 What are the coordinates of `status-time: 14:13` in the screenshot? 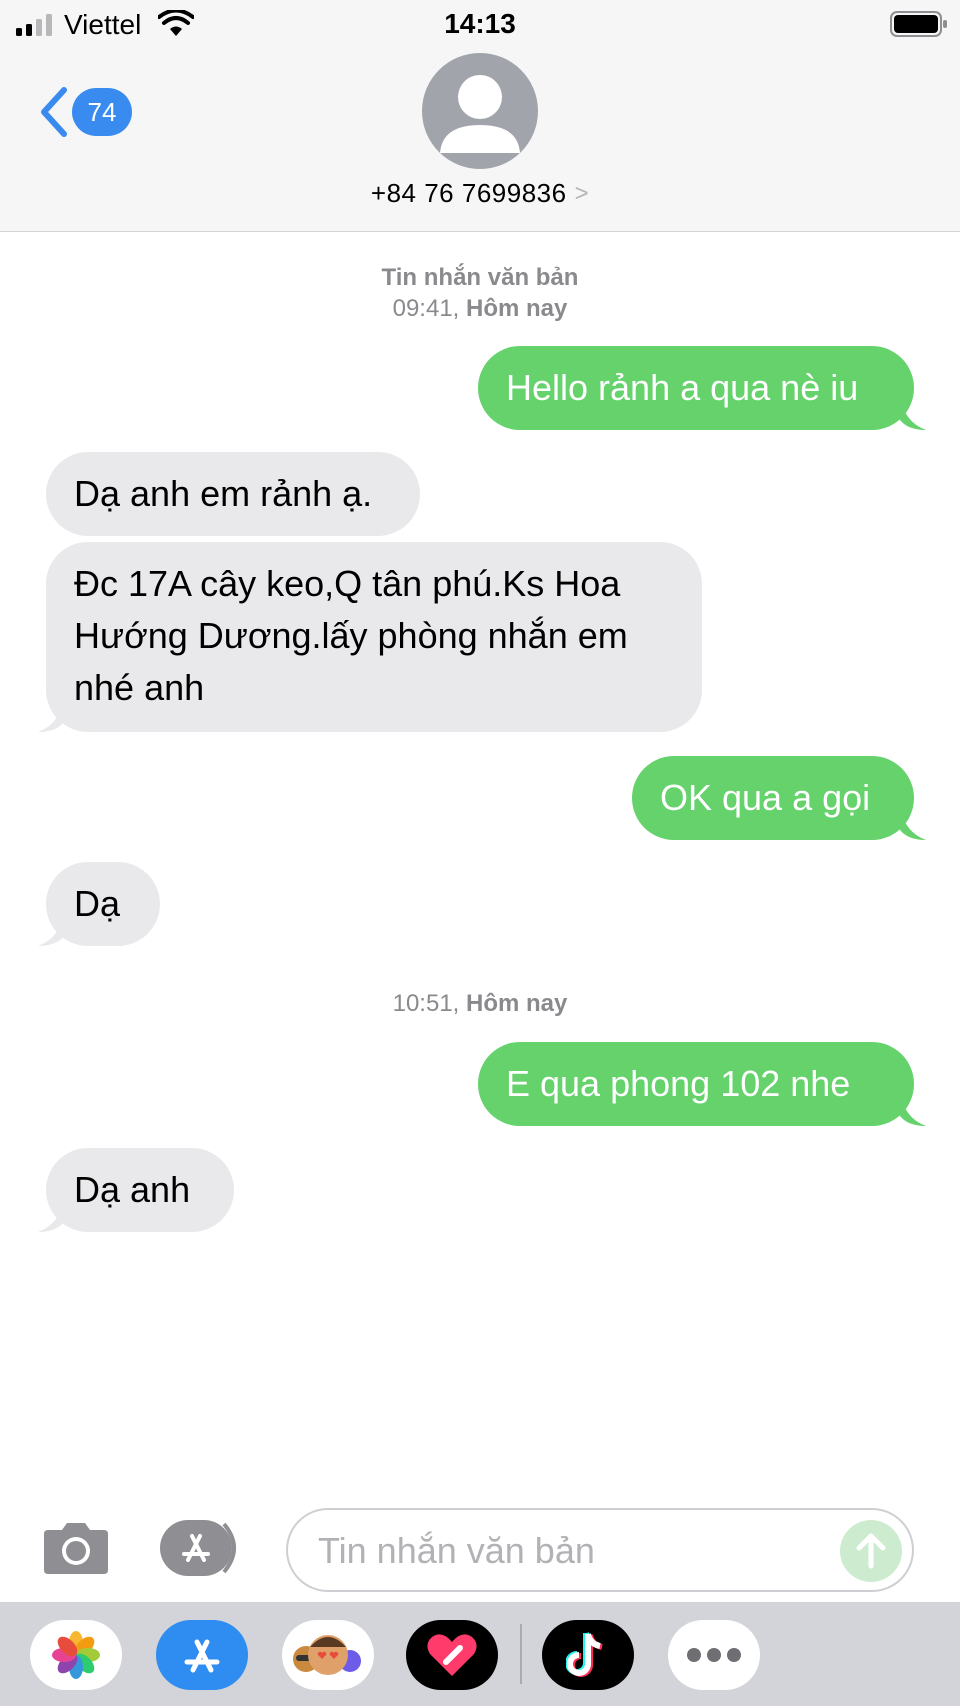 It's located at (480, 23).